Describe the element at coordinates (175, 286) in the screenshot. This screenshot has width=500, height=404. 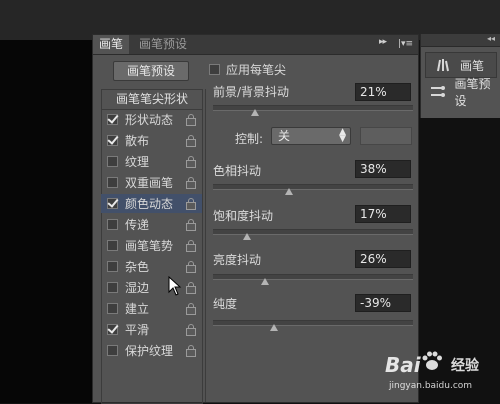
I see `mouse-cursor-icon` at that location.